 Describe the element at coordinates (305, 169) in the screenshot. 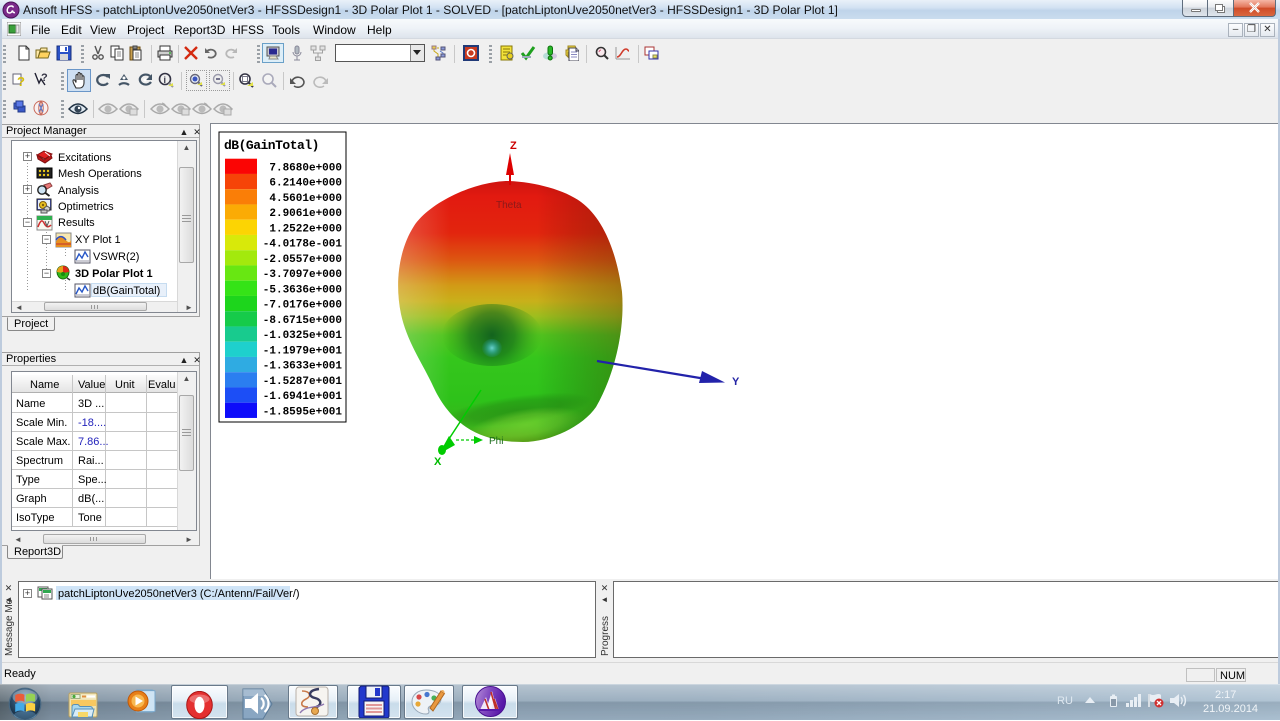

I see `svg-text: 7.8680e+000` at that location.